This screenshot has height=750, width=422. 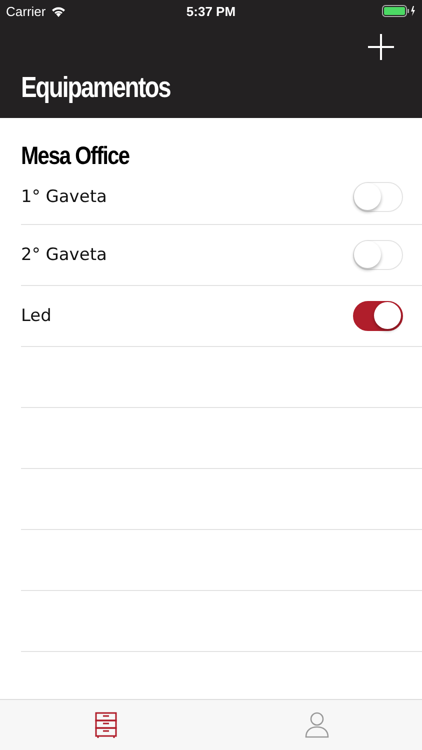 I want to click on page-title: Equipamentos, so click(x=95, y=88).